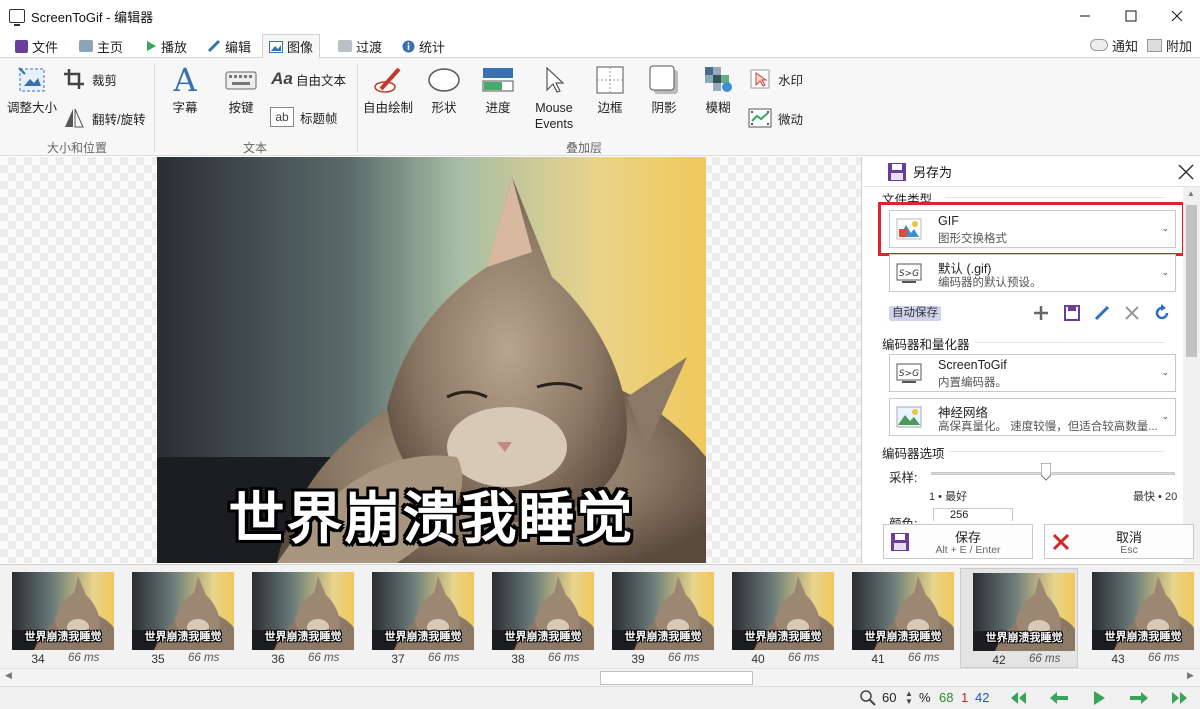  Describe the element at coordinates (179, 618) in the screenshot. I see `frame-thumbnail: 世界崩溃我睡觉 35 66 ms` at that location.